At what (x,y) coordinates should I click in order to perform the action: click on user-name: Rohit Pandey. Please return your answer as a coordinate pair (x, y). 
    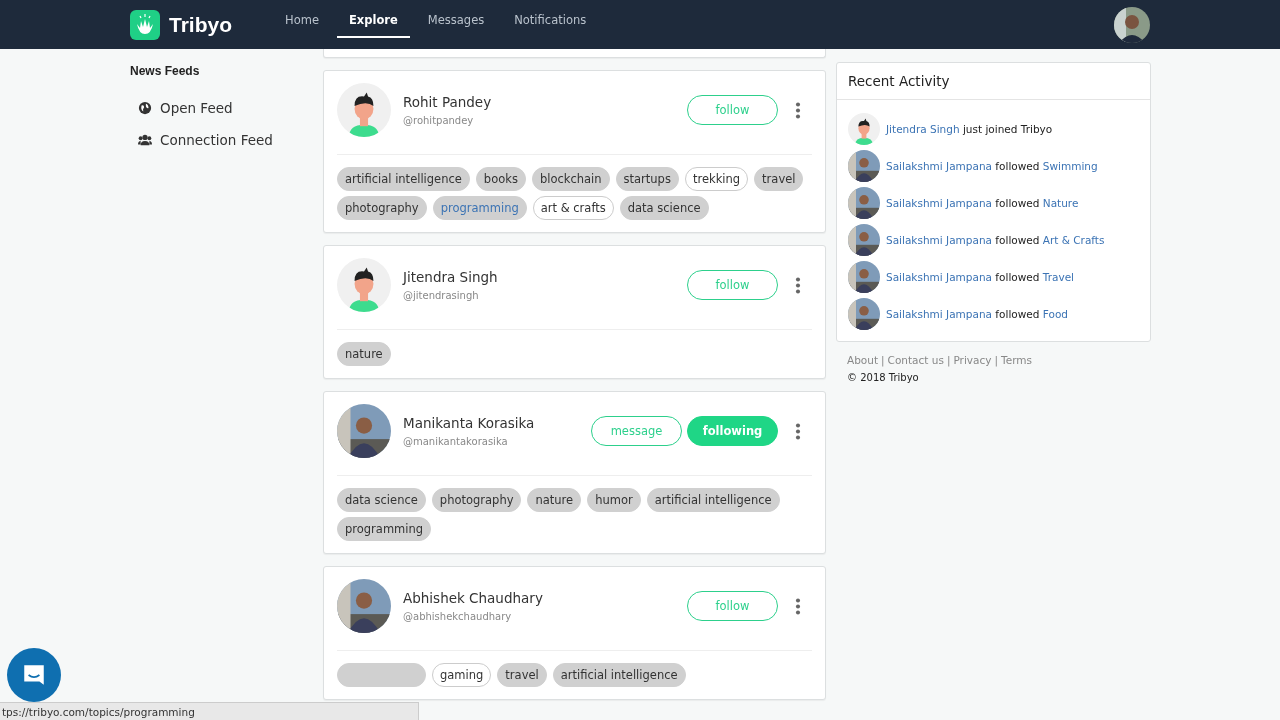
    Looking at the image, I should click on (545, 102).